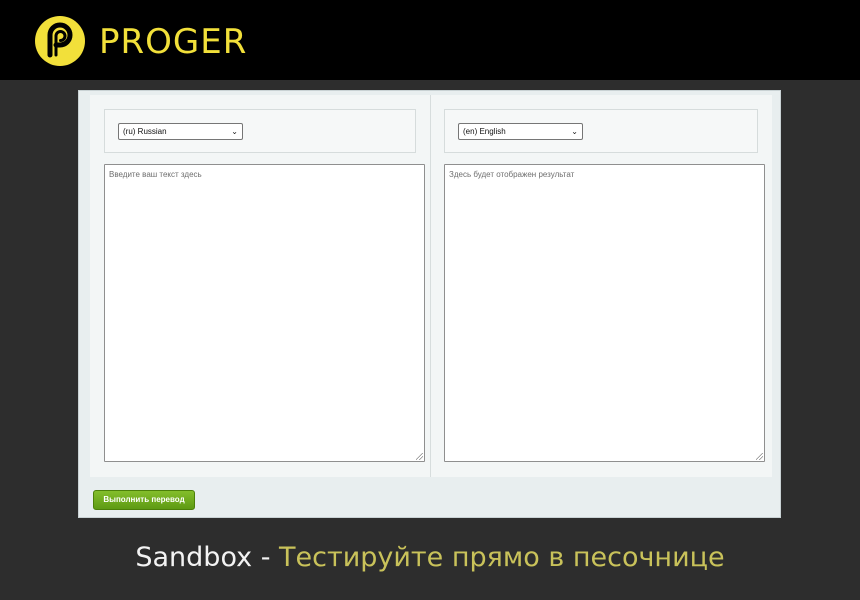 Image resolution: width=860 pixels, height=600 pixels. I want to click on translate-button: Выполнить перевод, so click(144, 500).